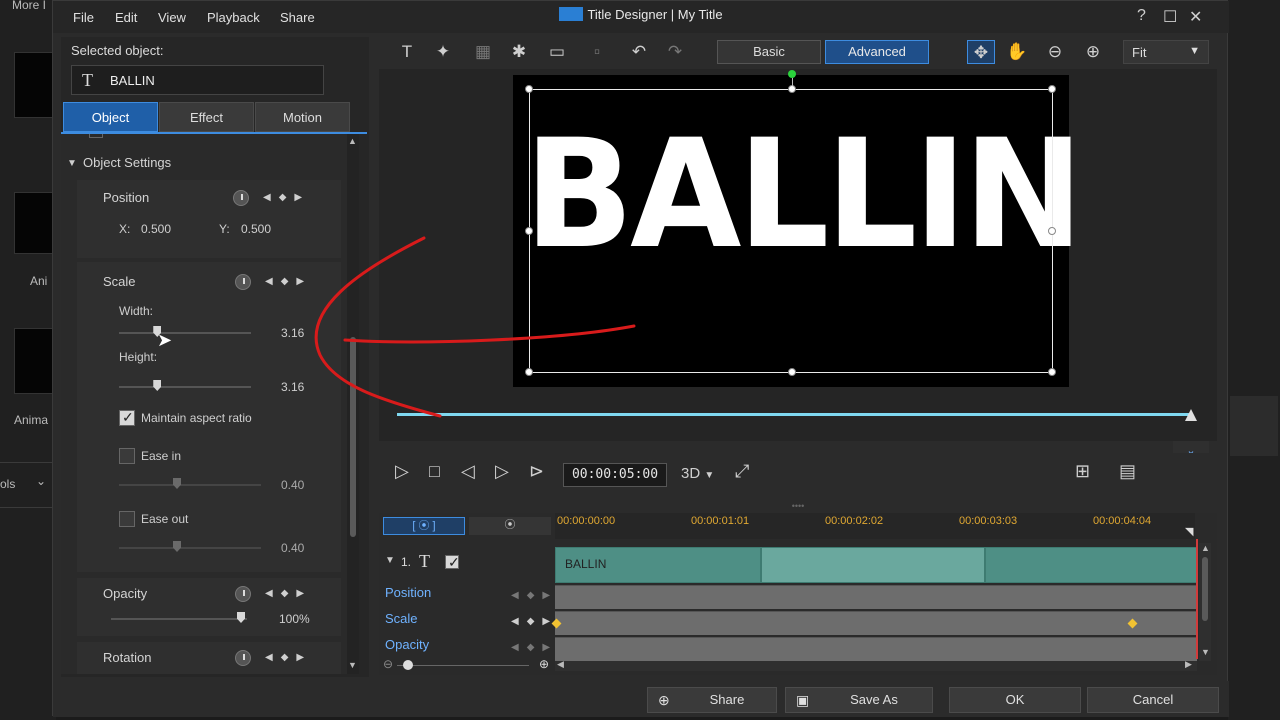 The width and height of the screenshot is (1280, 720). What do you see at coordinates (185, 333) in the screenshot?
I see `width-slider` at bounding box center [185, 333].